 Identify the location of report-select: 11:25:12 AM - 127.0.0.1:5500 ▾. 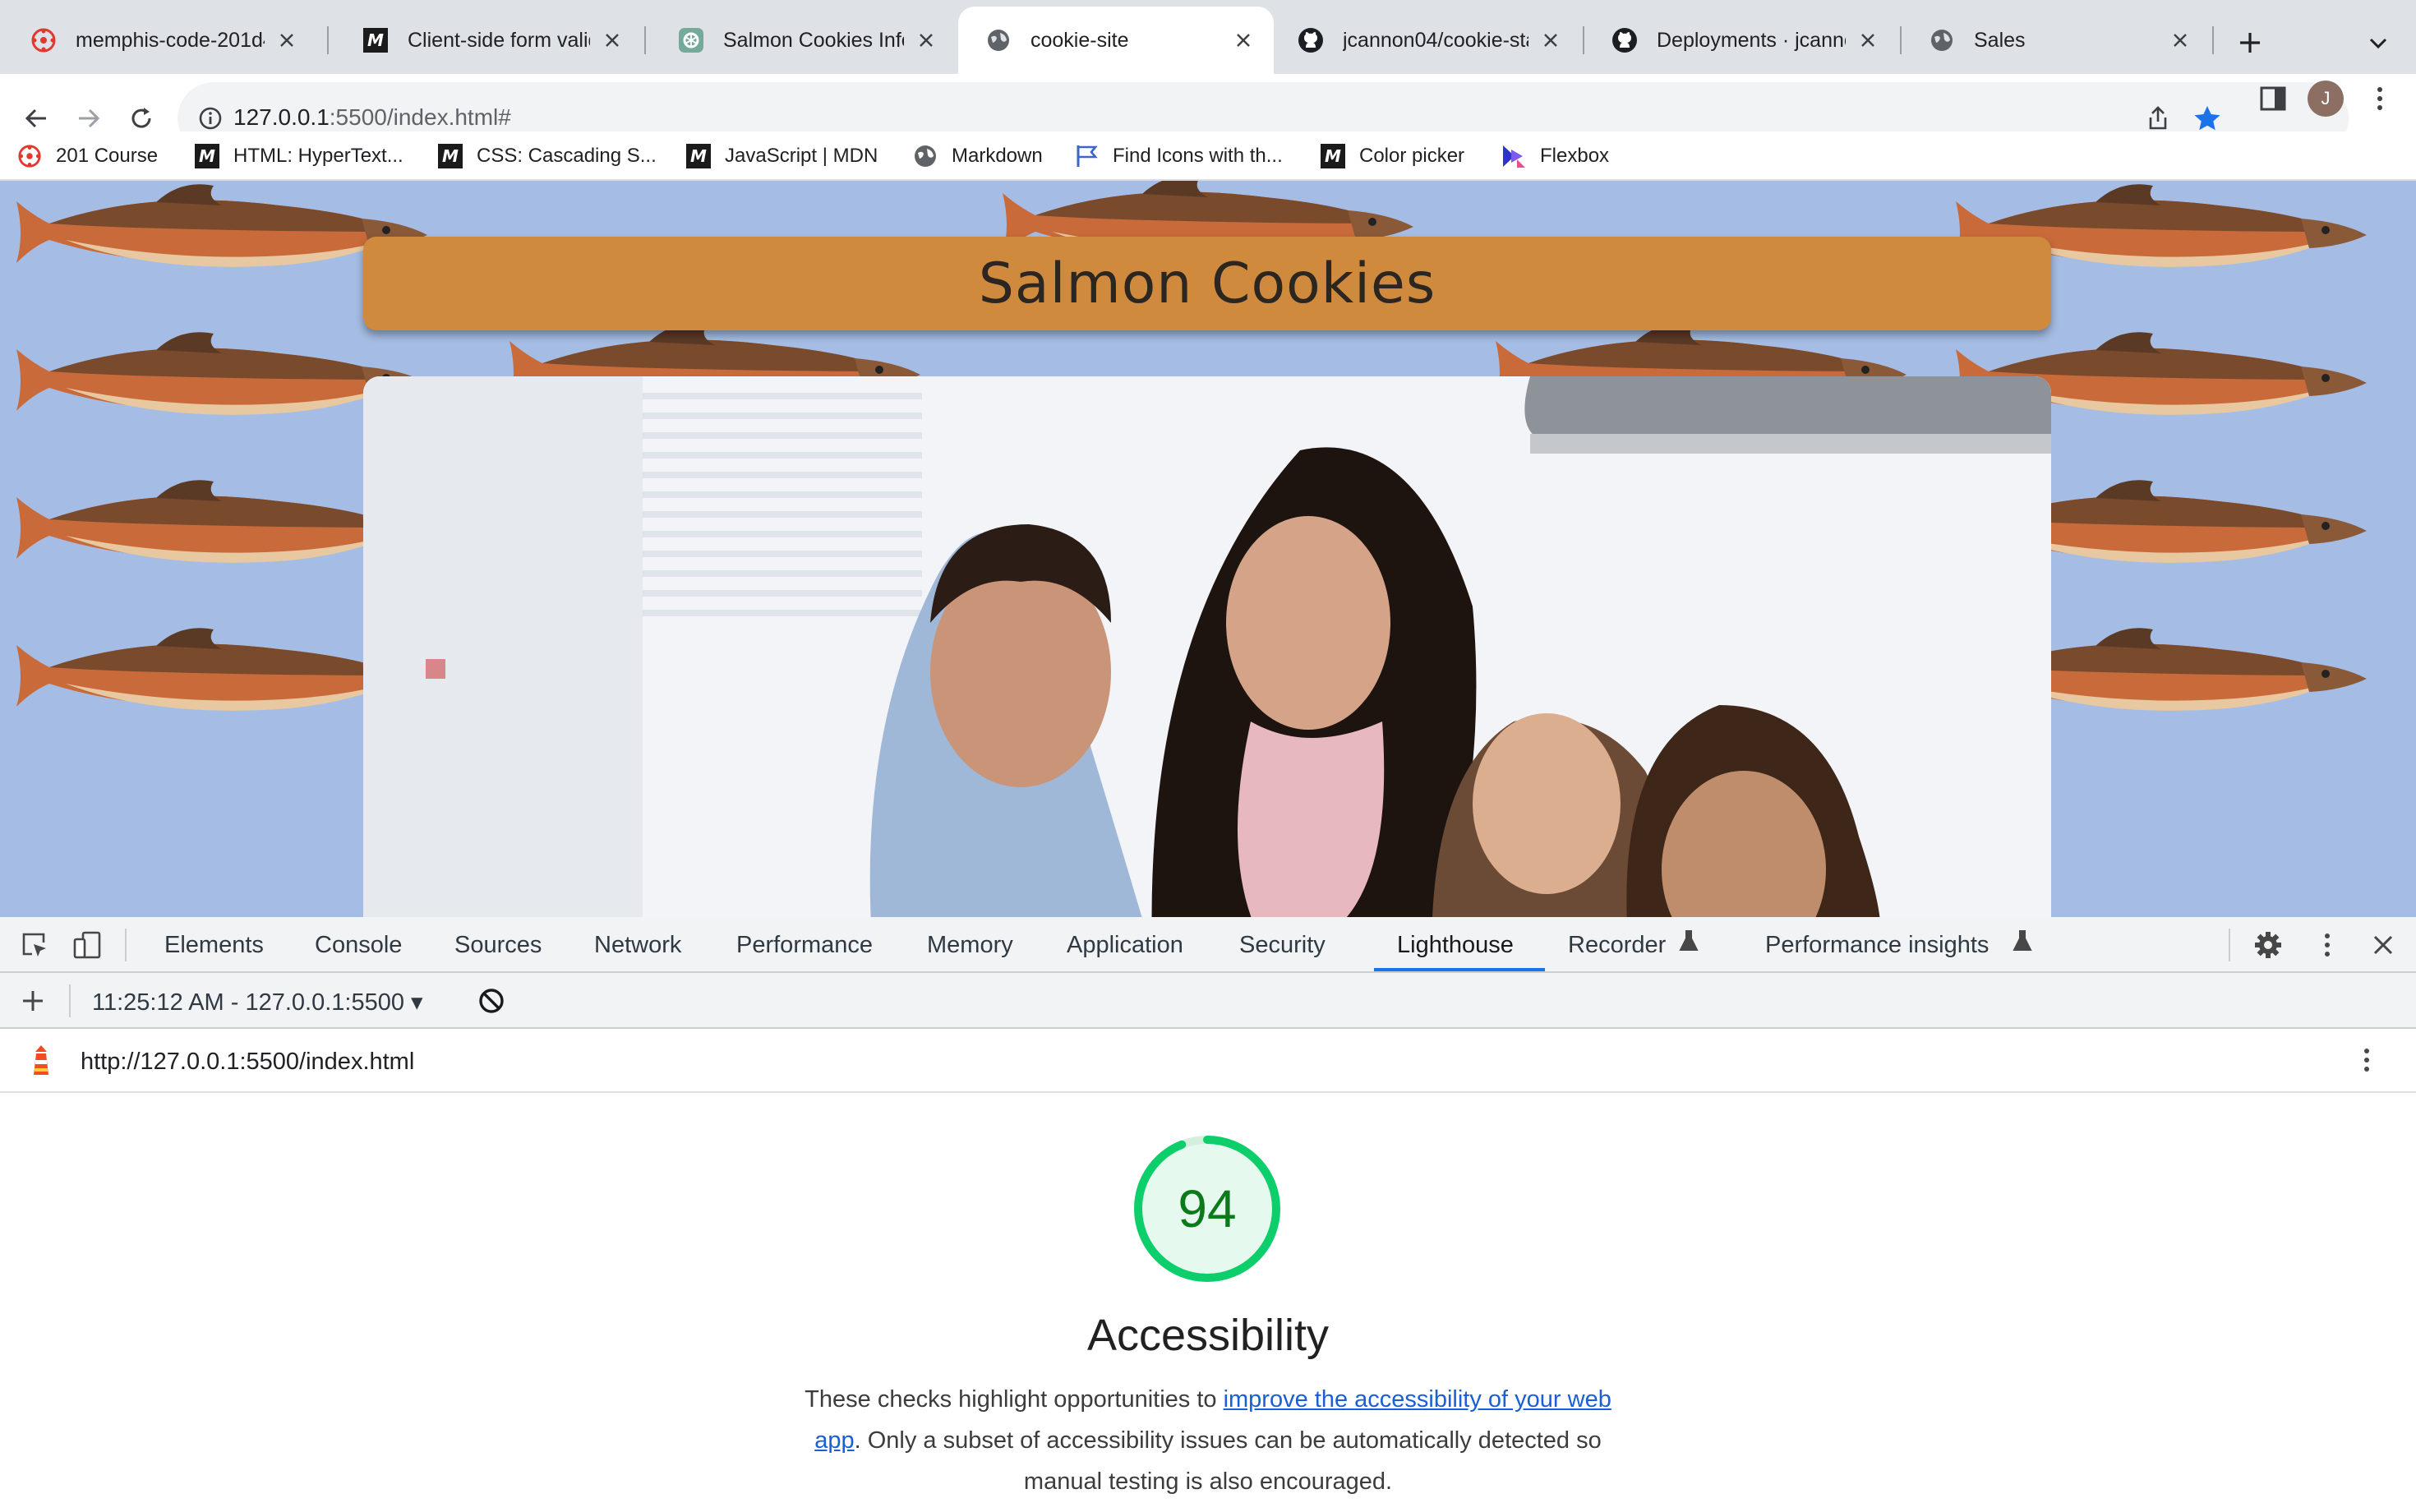
(257, 1002).